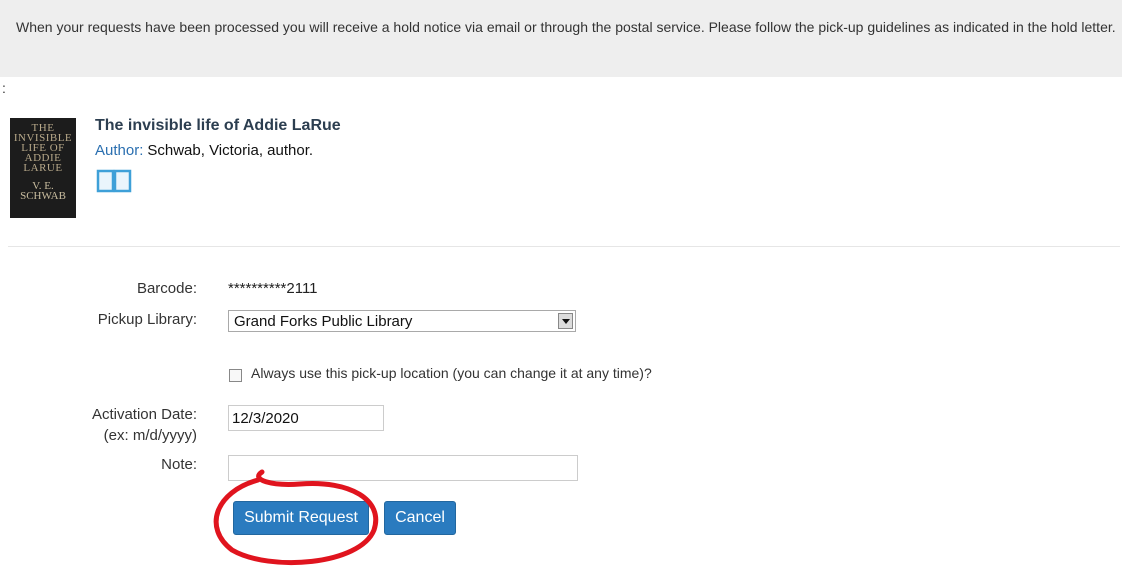 Image resolution: width=1122 pixels, height=570 pixels. I want to click on author-label: Author:, so click(119, 150).